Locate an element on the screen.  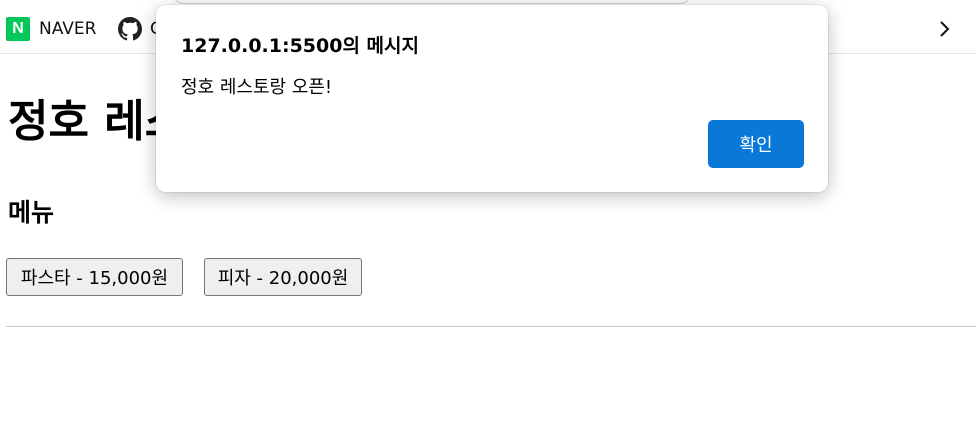
chevron-right-icon is located at coordinates (944, 29).